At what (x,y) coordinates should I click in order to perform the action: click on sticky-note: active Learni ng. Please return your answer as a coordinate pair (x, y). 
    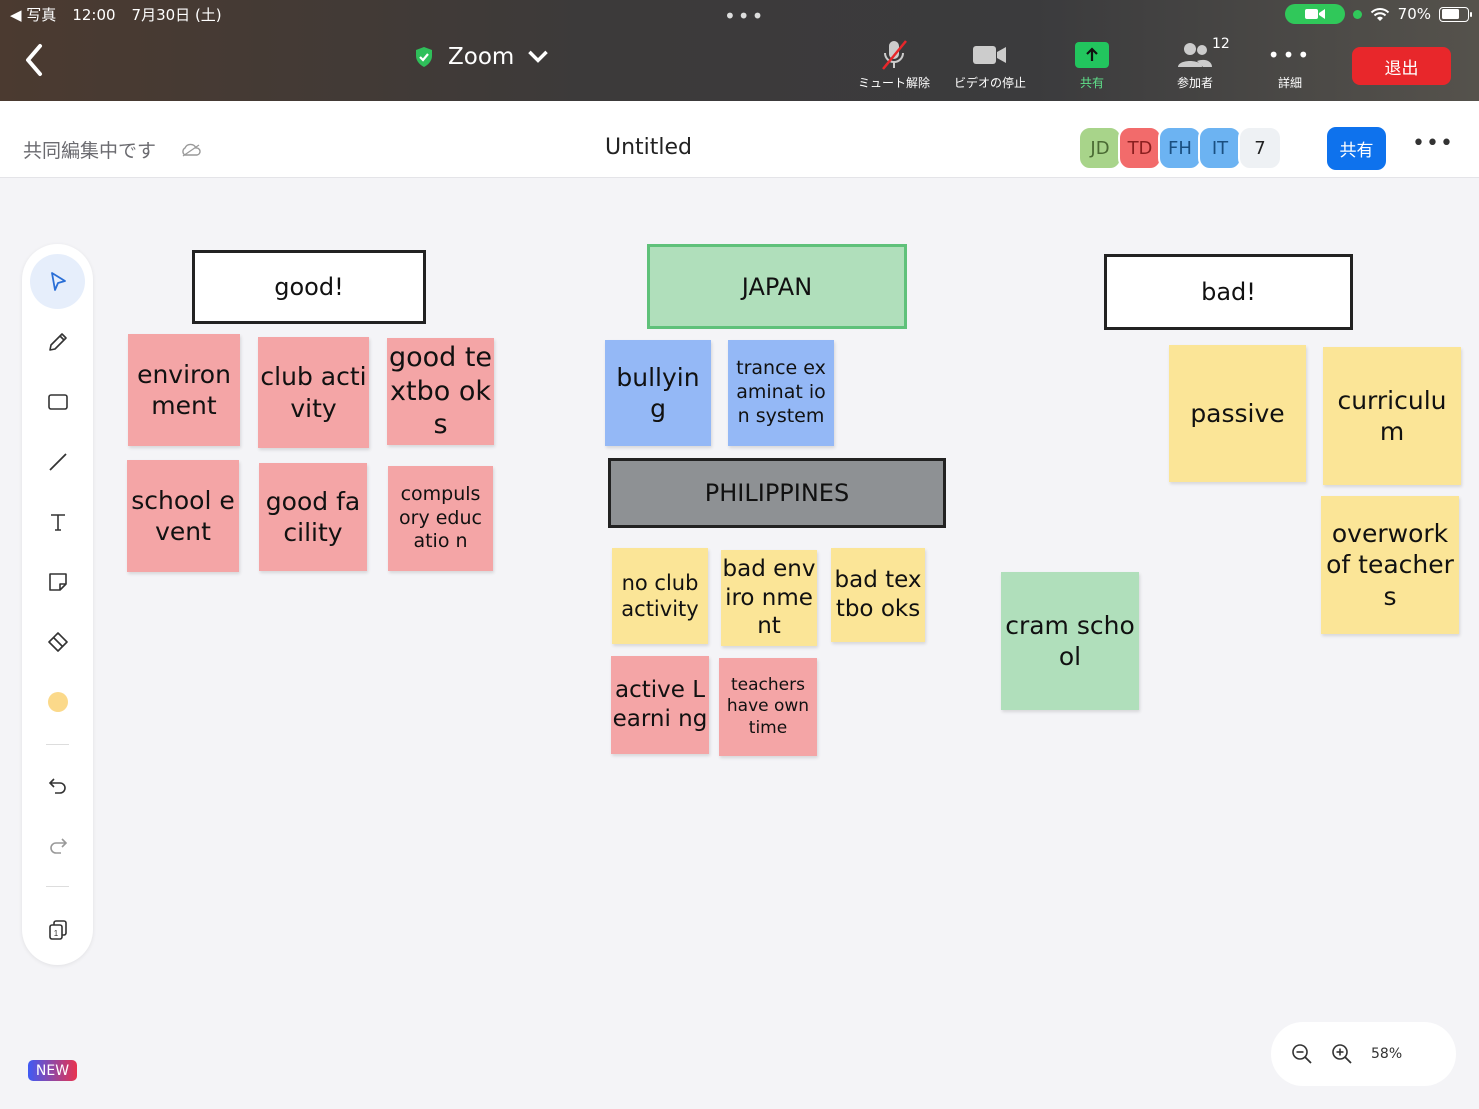
    Looking at the image, I should click on (660, 705).